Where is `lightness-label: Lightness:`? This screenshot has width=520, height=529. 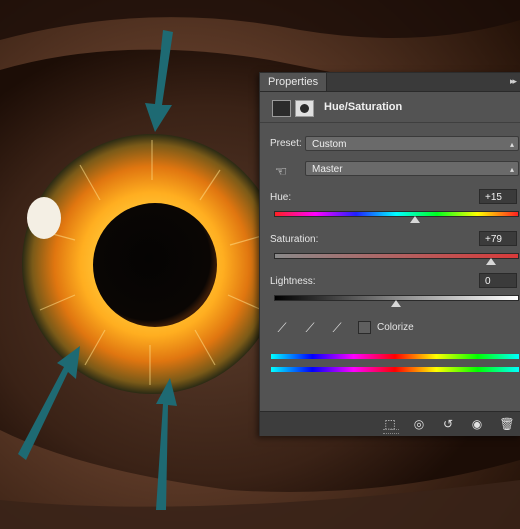 lightness-label: Lightness: is located at coordinates (293, 281).